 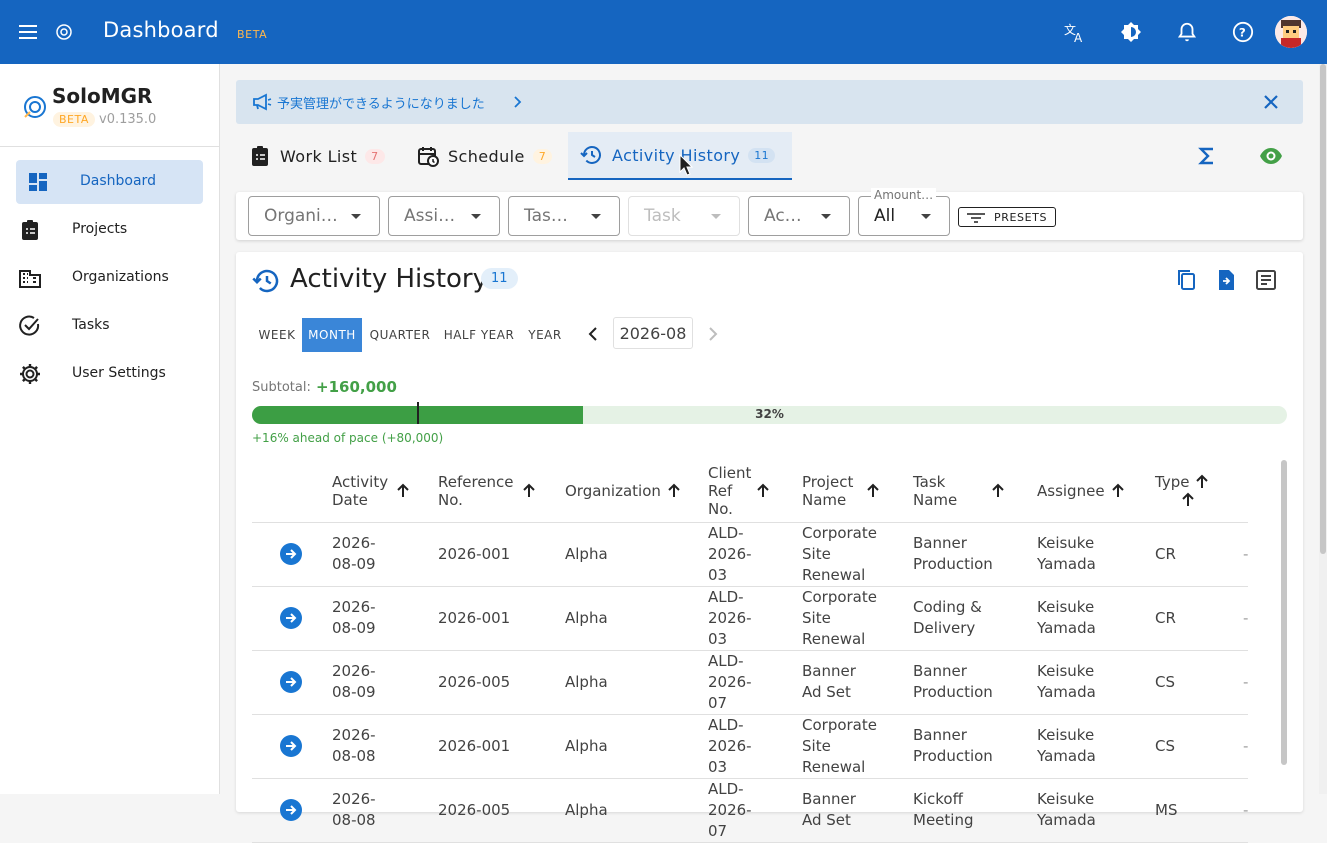 What do you see at coordinates (975, 491) in the screenshot?
I see `col-task-name: Task Name` at bounding box center [975, 491].